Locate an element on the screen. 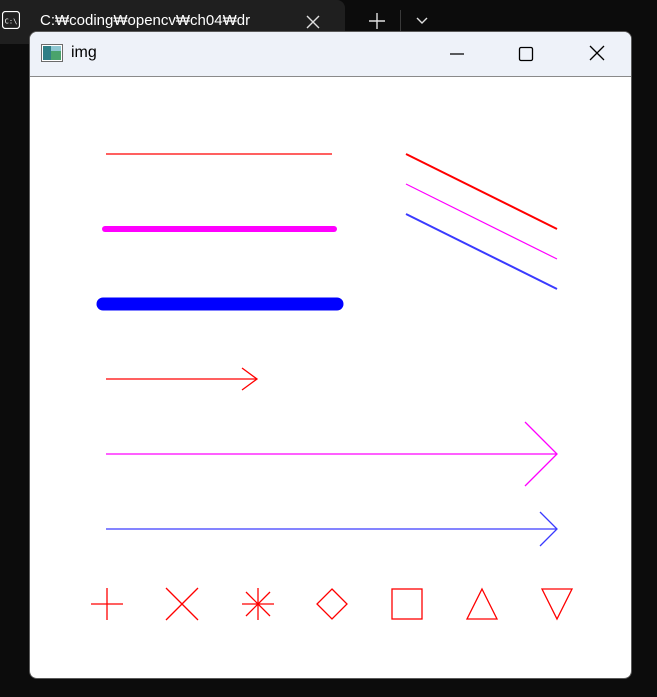 The height and width of the screenshot is (697, 657). window-title: img is located at coordinates (84, 52).